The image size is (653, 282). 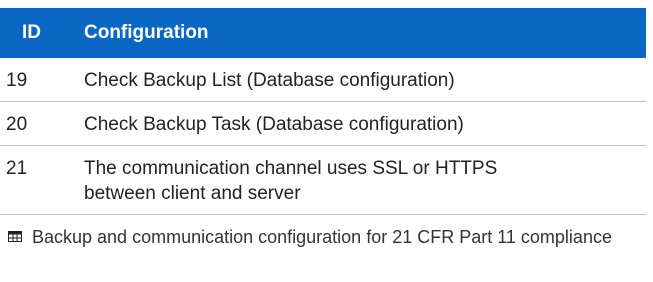 I want to click on configuration-column-header: Configuration, so click(x=146, y=32).